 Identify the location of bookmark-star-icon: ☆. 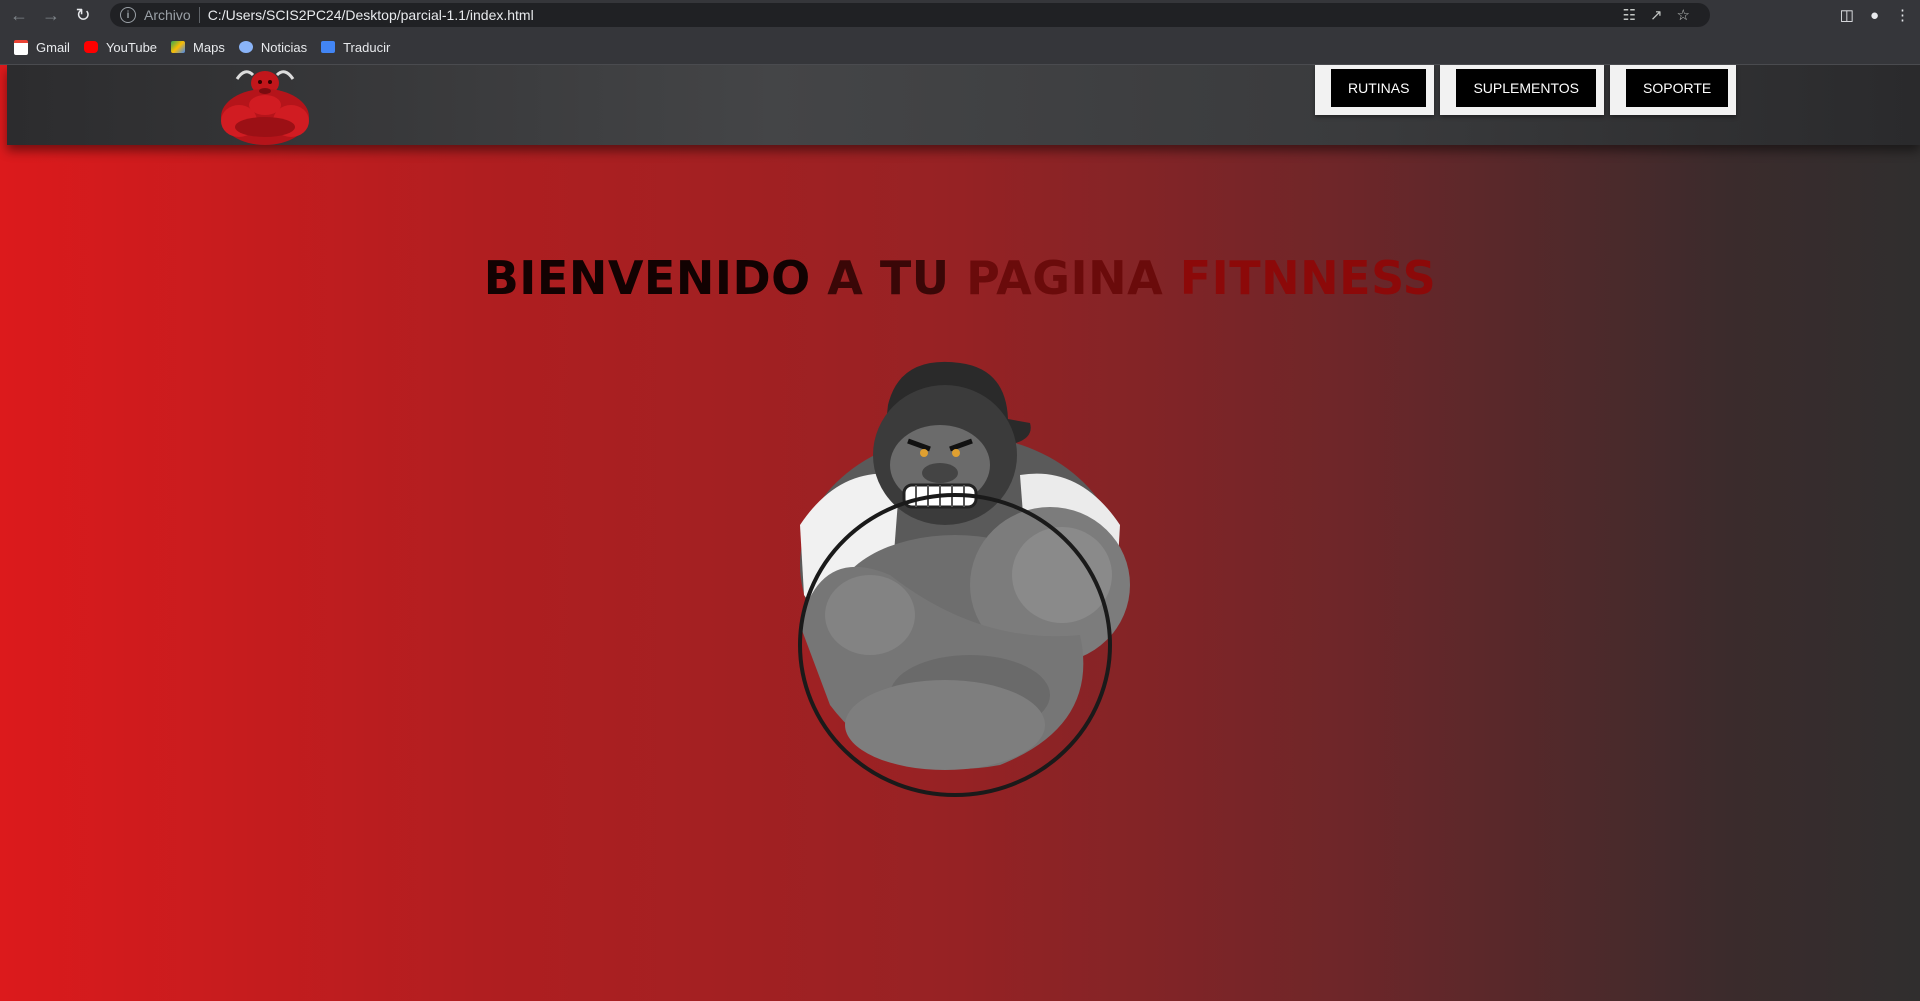
(1683, 15).